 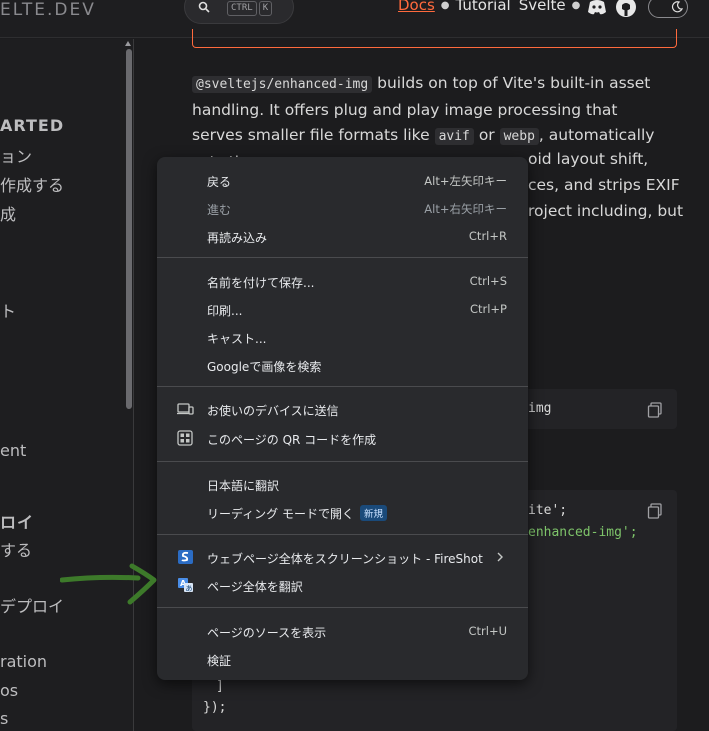 I want to click on shortcut-key-ctrl: CTRL, so click(x=242, y=8).